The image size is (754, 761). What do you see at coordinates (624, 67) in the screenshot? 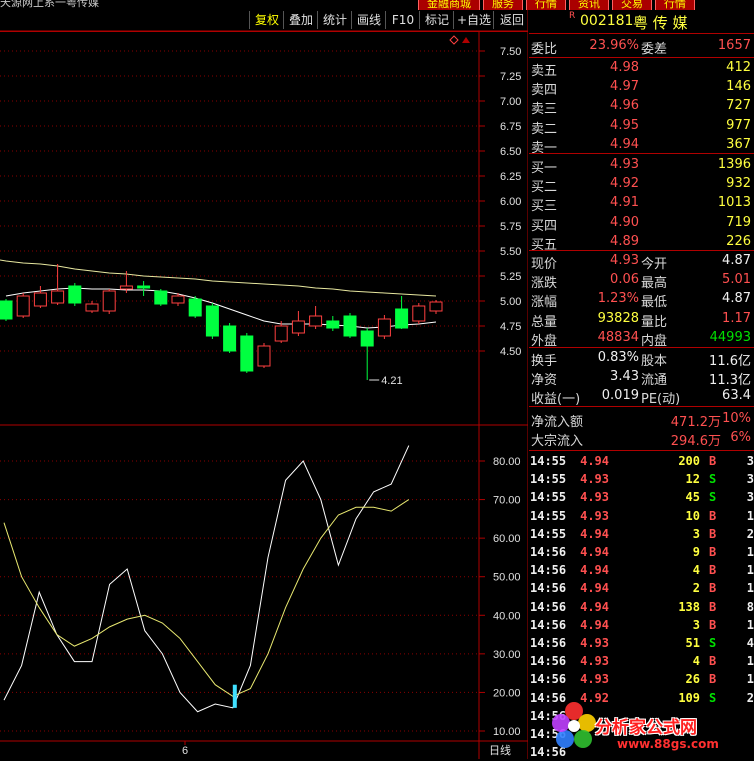
I see `ask-price: 4.98` at bounding box center [624, 67].